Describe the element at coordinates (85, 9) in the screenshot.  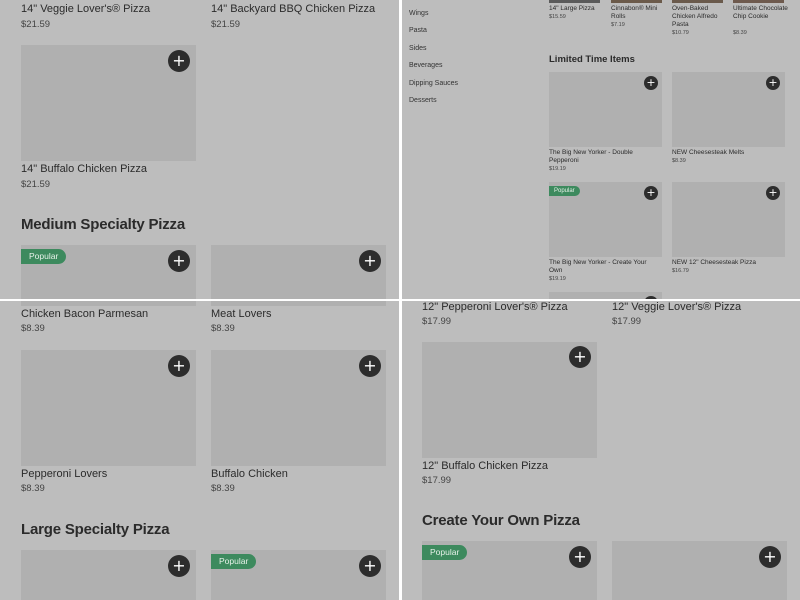
I see `product-name: 14" Veggie Lover's® Pizza` at that location.